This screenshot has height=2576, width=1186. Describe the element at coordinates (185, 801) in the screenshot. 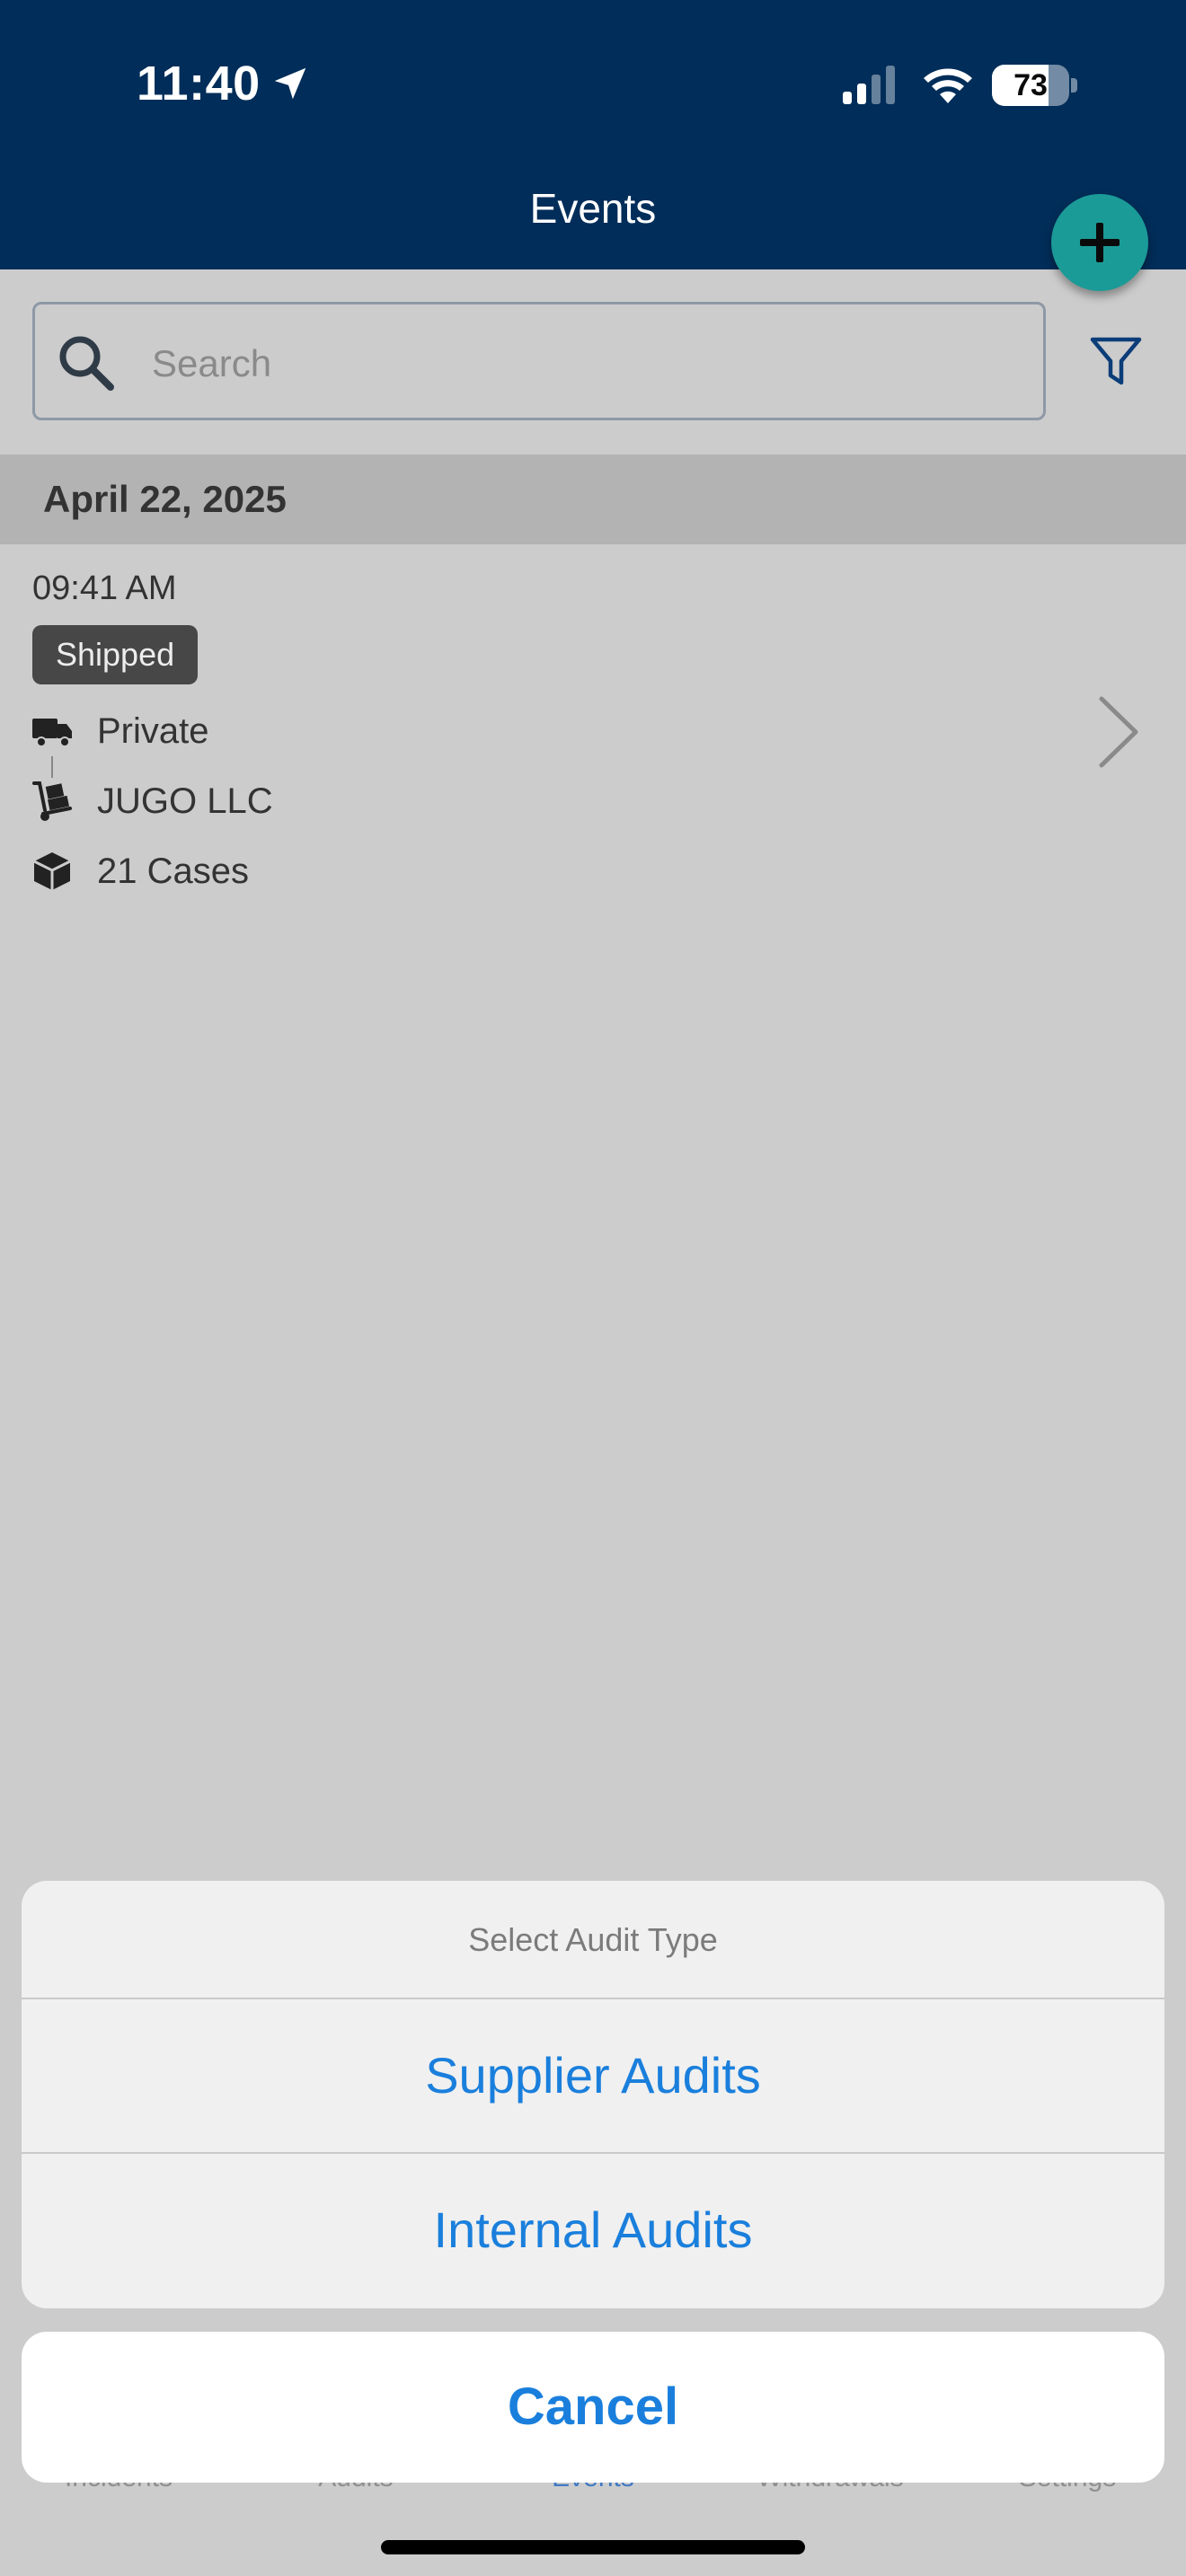

I see `event-supplier: JUGO LLC` at that location.